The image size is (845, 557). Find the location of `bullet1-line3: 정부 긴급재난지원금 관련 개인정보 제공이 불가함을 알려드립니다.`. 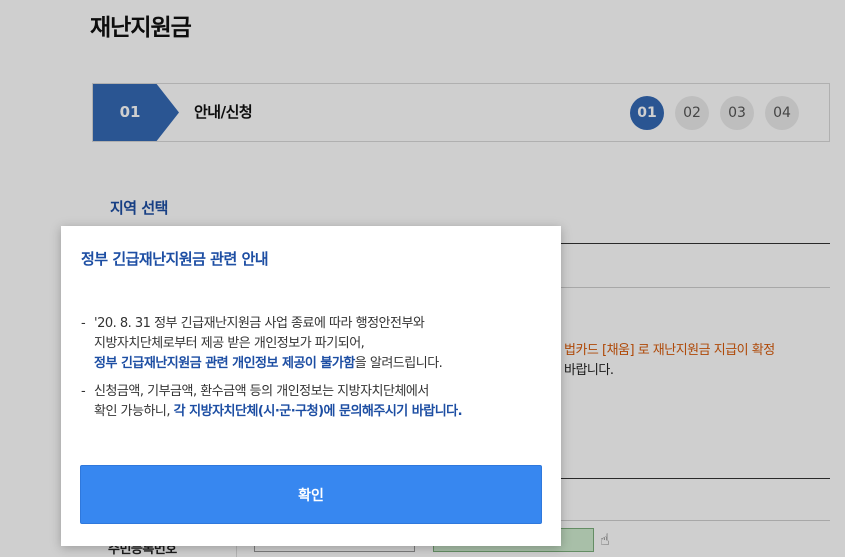

bullet1-line3: 정부 긴급재난지원금 관련 개인정보 제공이 불가함을 알려드립니다. is located at coordinates (320, 364).